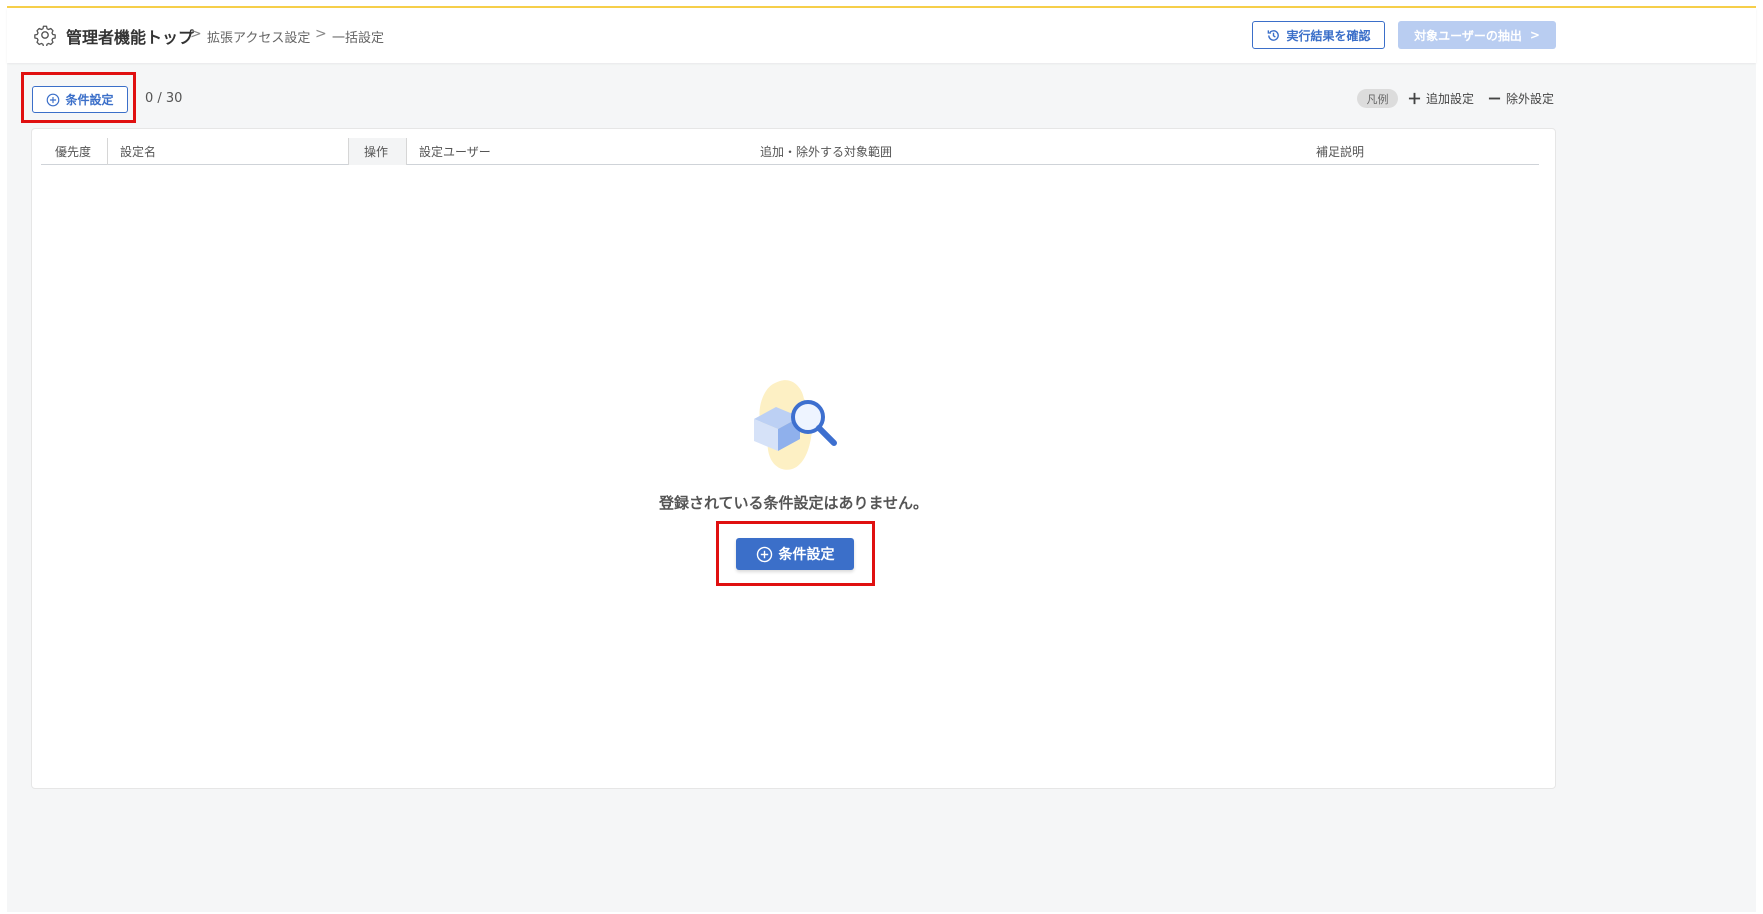  I want to click on breadcrumb-bulk-settings: 一括設定, so click(358, 38).